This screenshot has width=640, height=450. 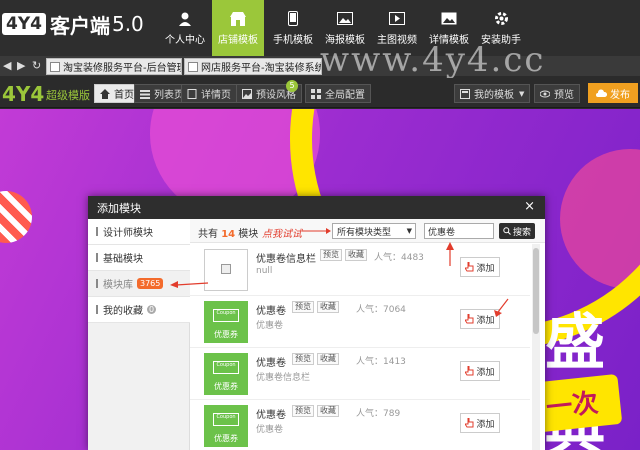 I want to click on publish-button: 发布, so click(x=613, y=93).